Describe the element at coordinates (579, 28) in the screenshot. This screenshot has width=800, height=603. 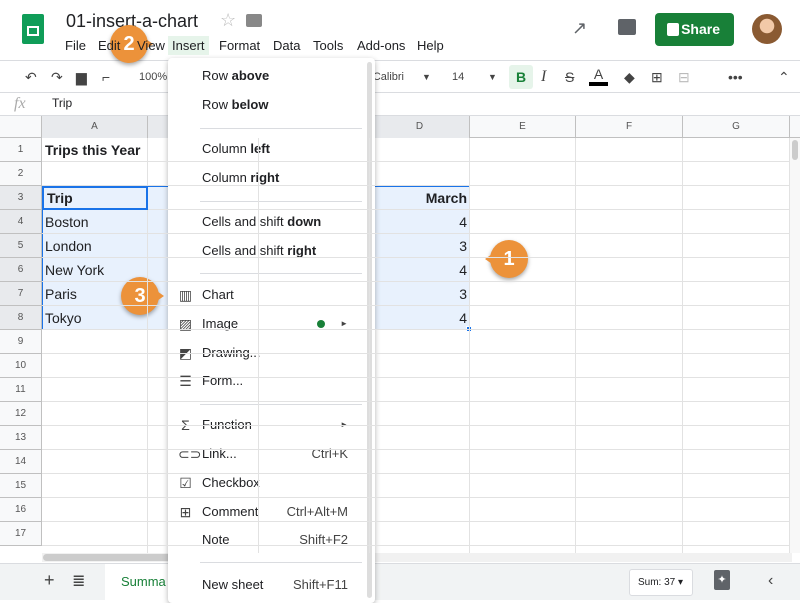
I see `activity-trend-icon: ↗` at that location.